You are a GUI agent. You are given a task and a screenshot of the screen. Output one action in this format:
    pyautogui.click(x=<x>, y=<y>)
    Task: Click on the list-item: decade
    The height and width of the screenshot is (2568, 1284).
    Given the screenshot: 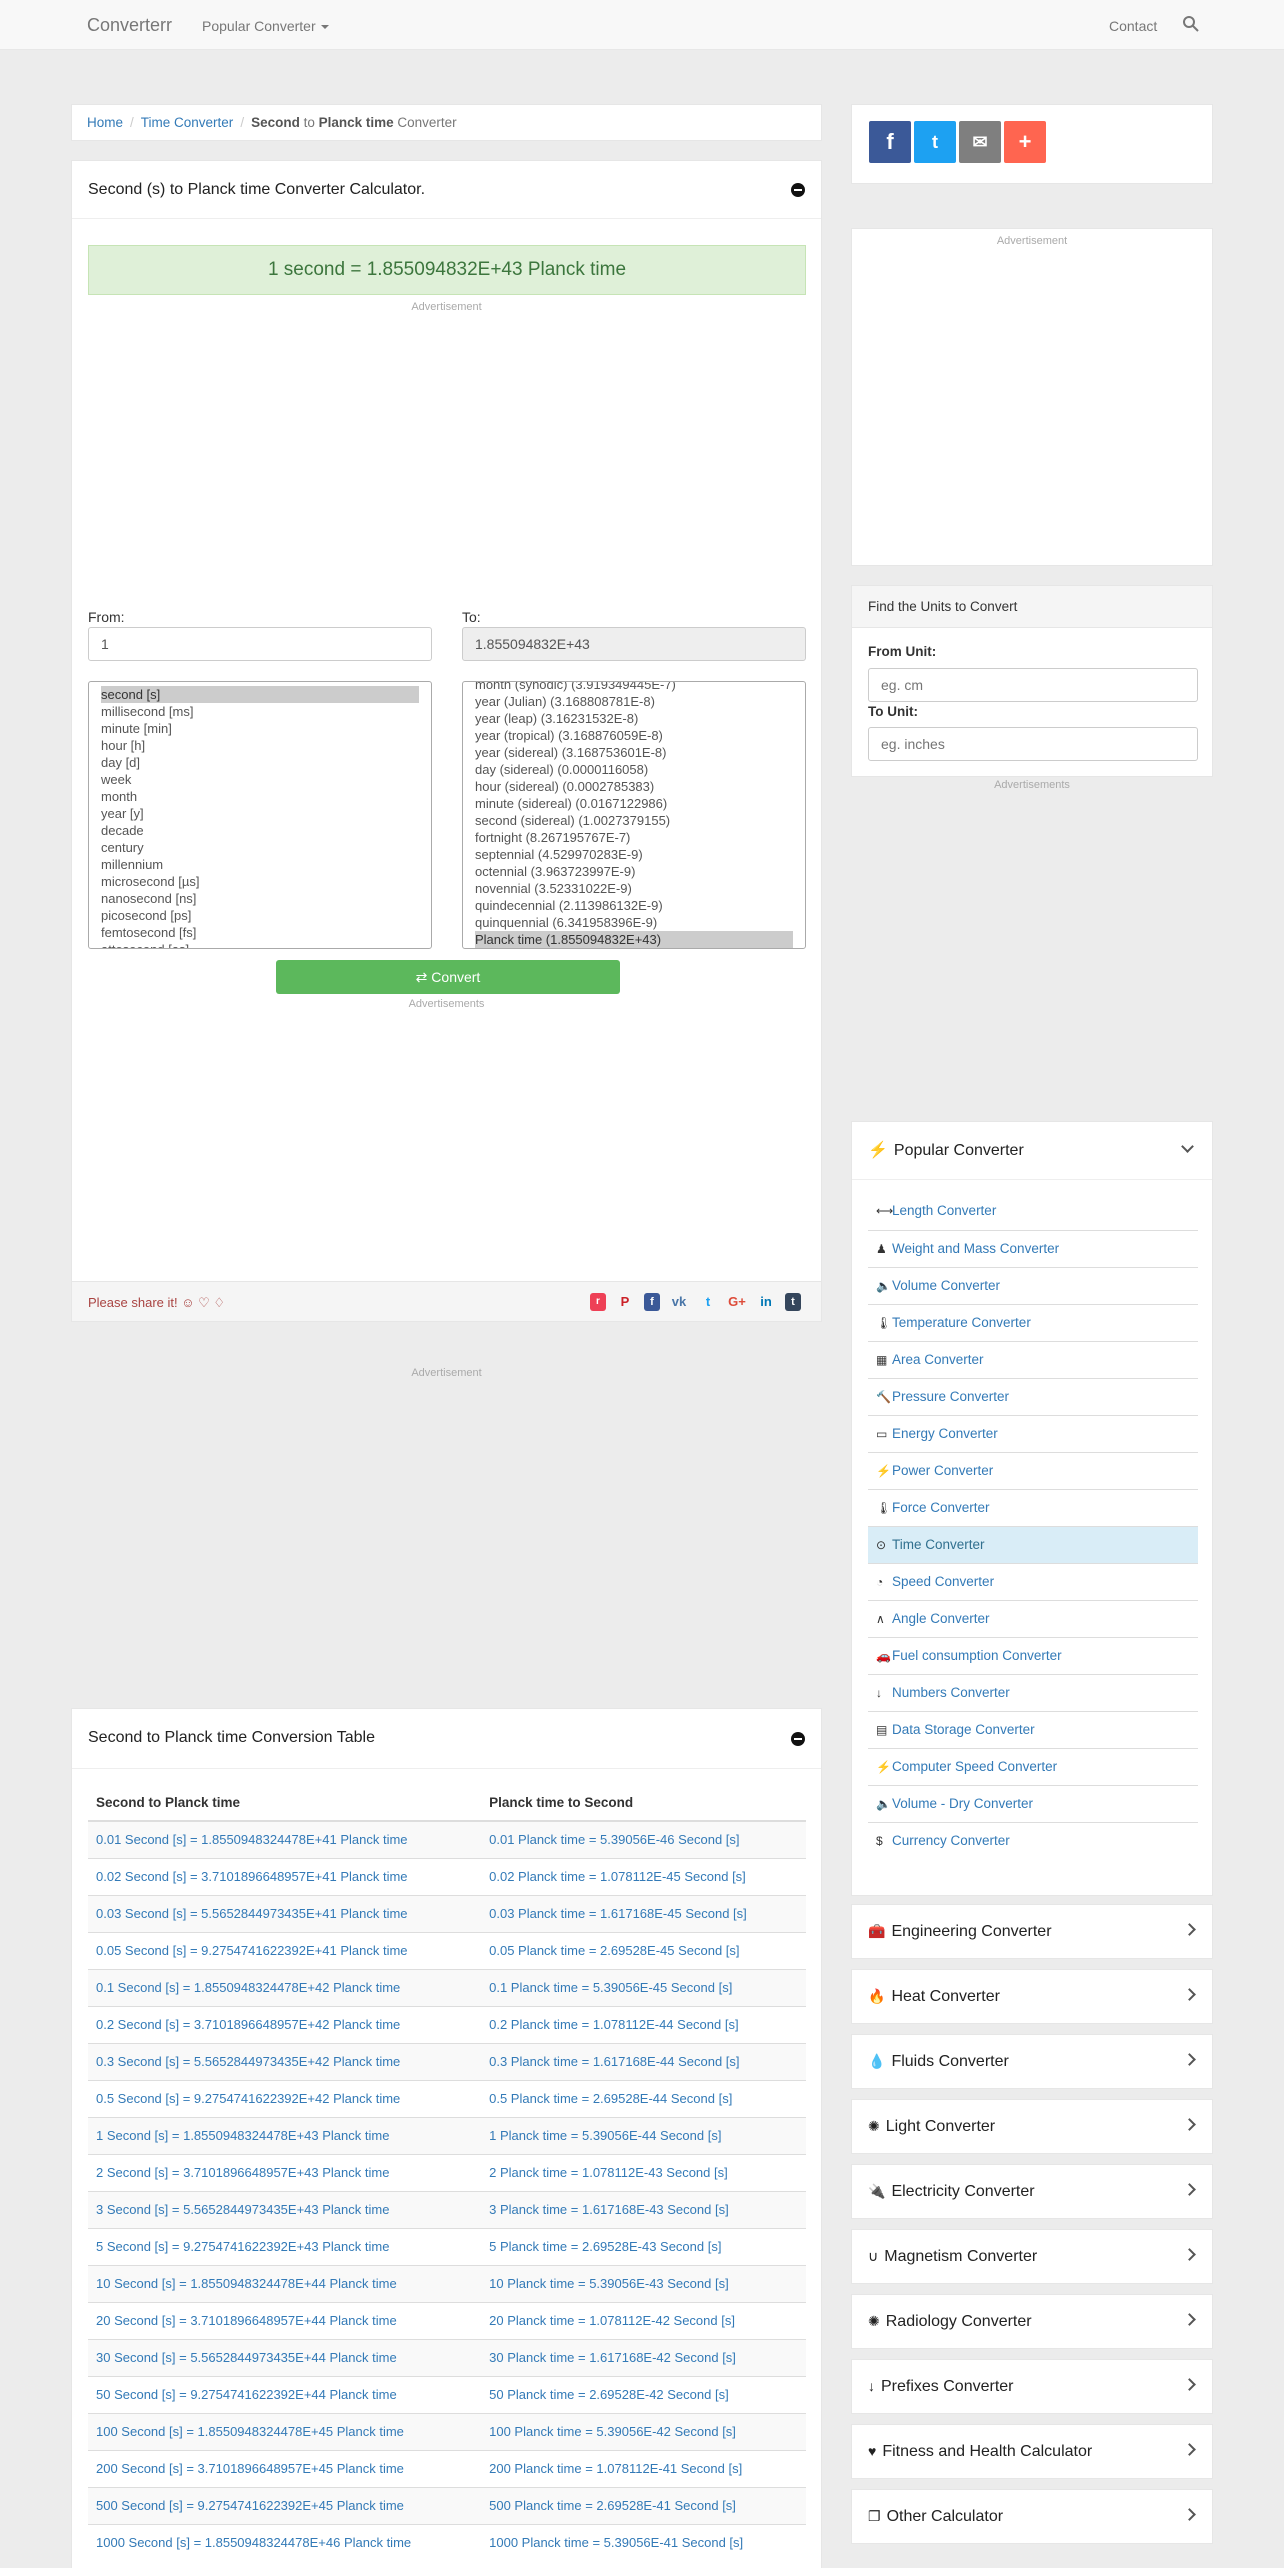 What is the action you would take?
    pyautogui.click(x=260, y=830)
    